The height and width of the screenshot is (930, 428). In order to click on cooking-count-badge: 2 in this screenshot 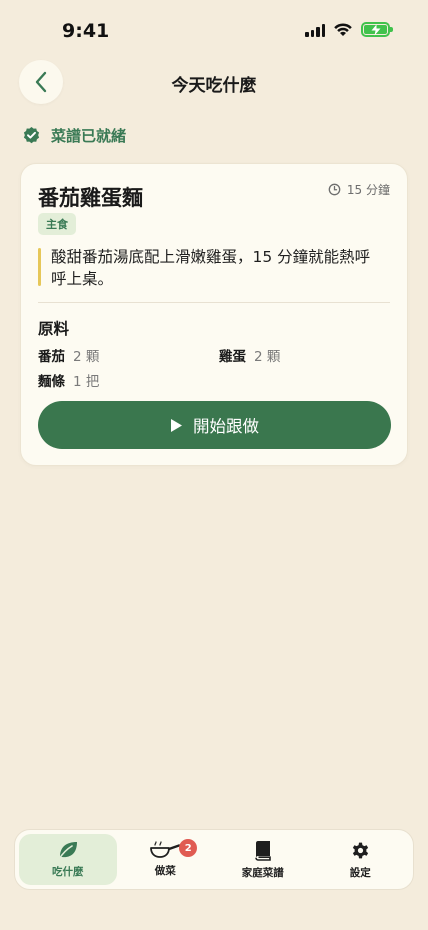, I will do `click(188, 848)`.